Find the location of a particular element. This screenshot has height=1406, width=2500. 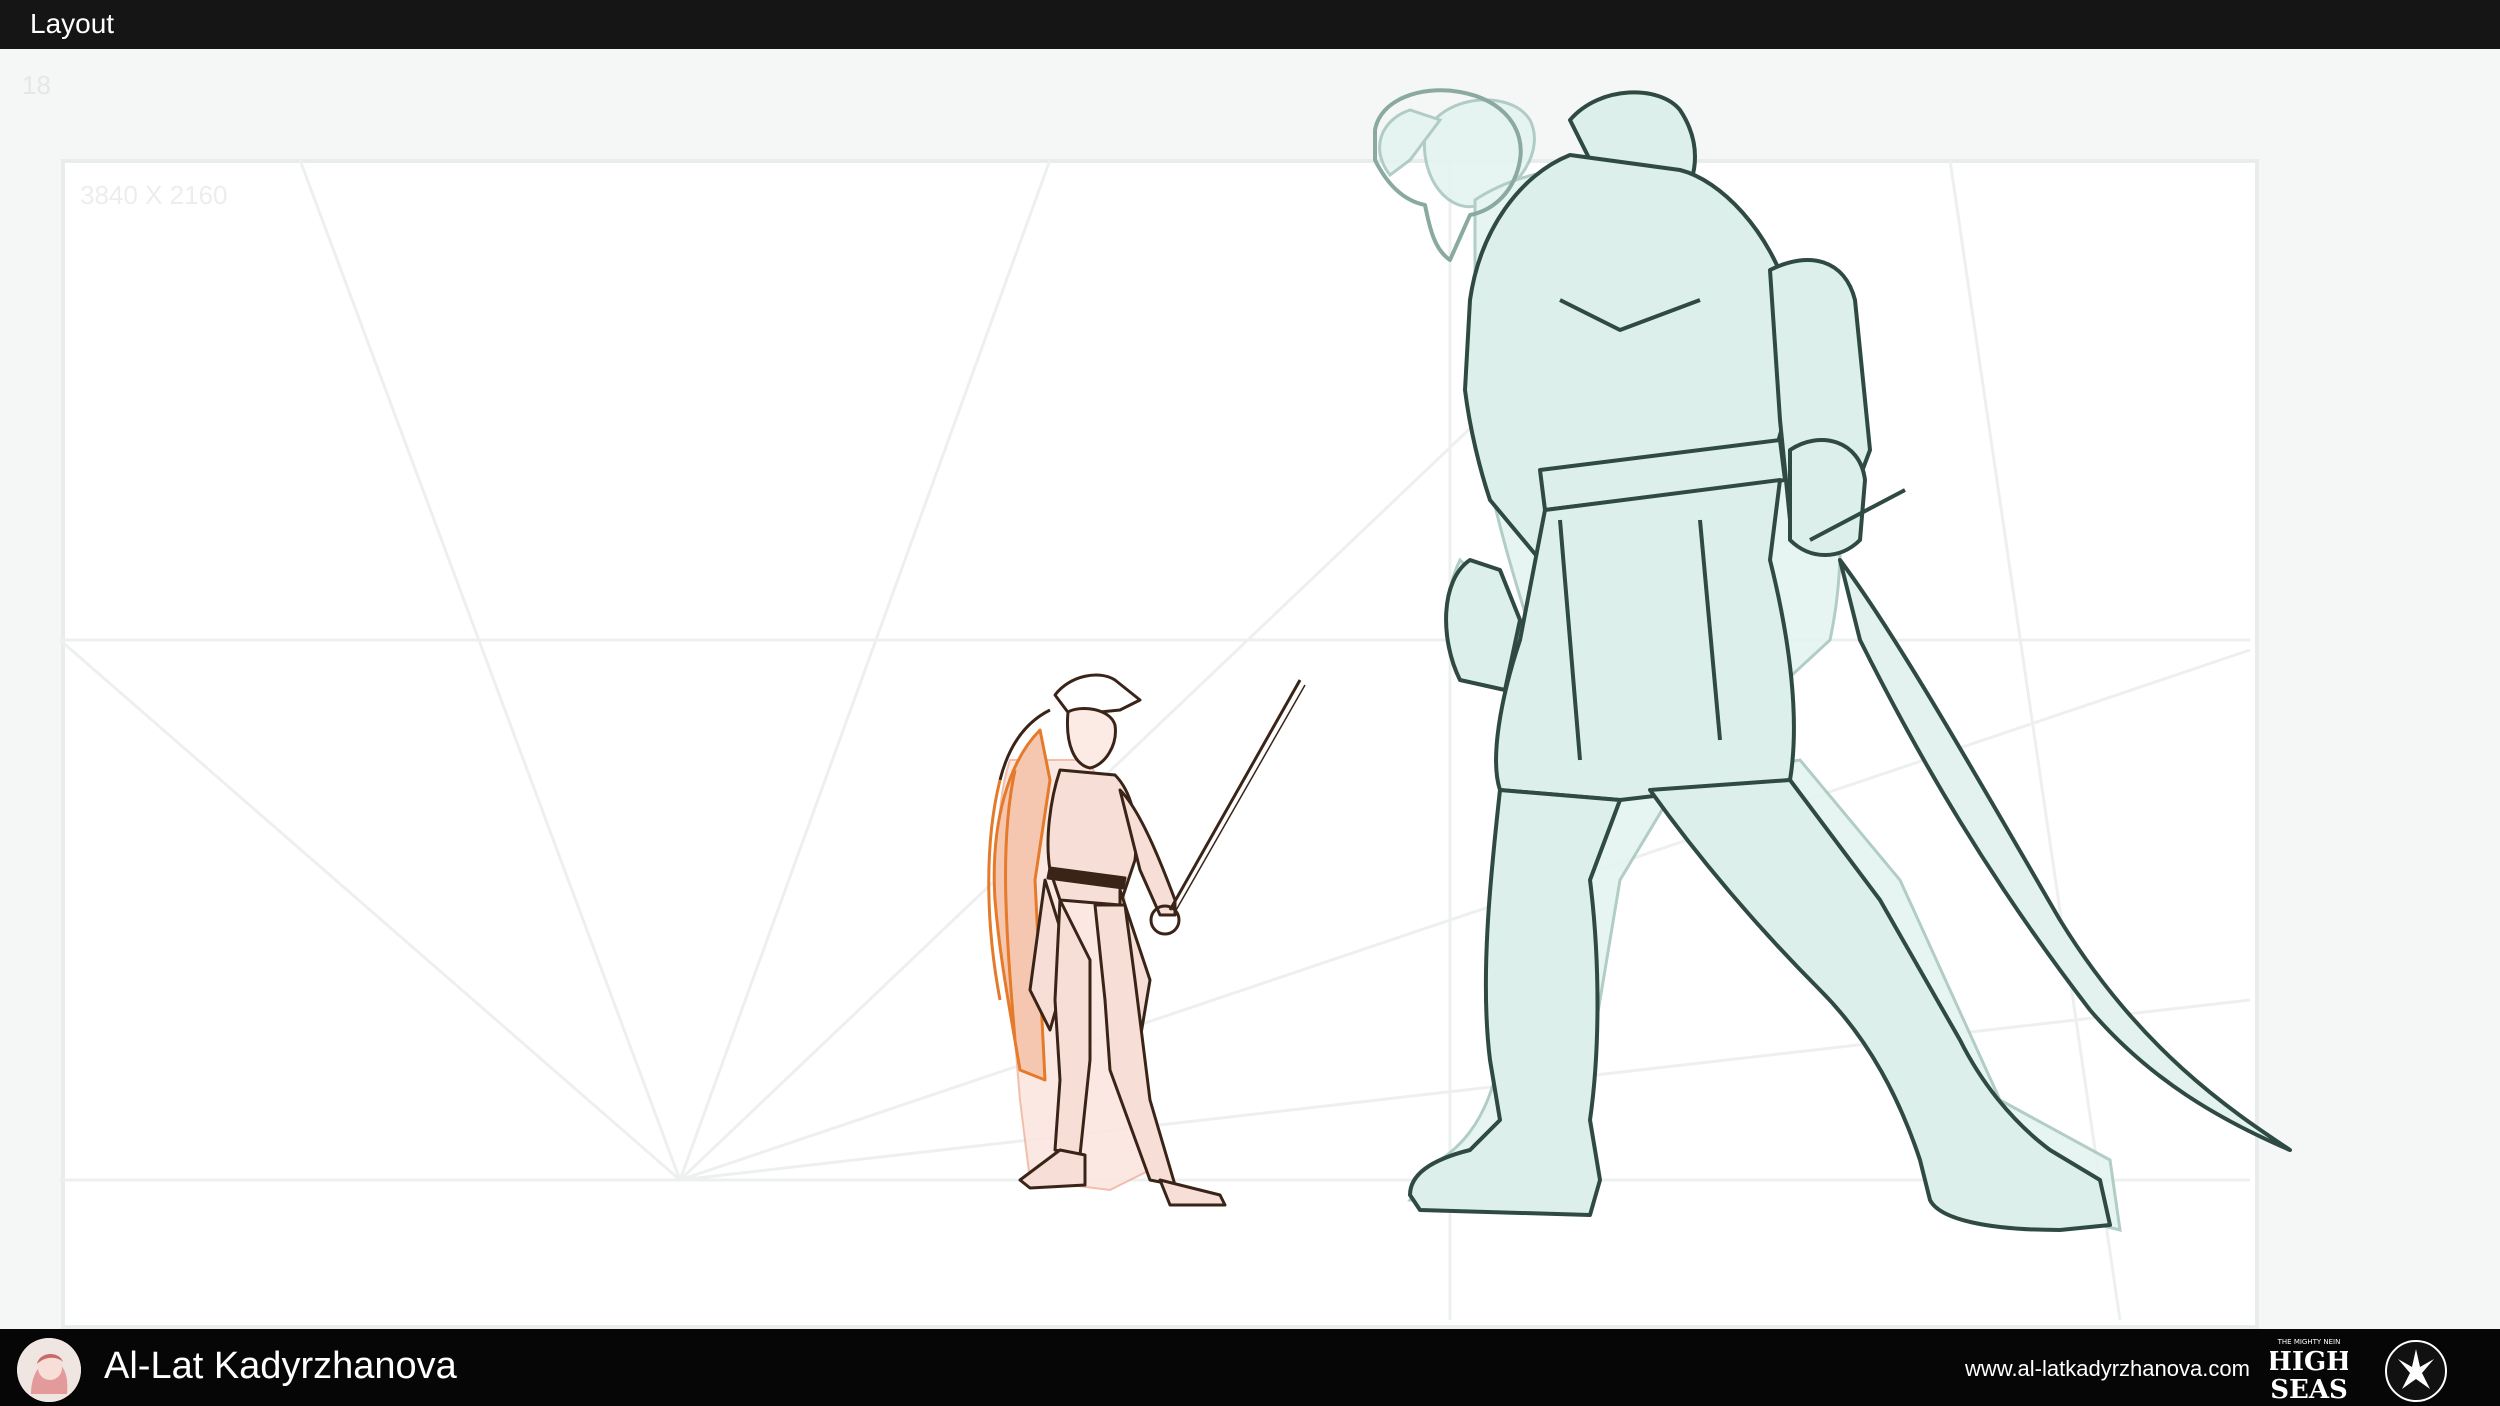

website-link: www.al-latkadyrzhanova.com is located at coordinates (2107, 1369).